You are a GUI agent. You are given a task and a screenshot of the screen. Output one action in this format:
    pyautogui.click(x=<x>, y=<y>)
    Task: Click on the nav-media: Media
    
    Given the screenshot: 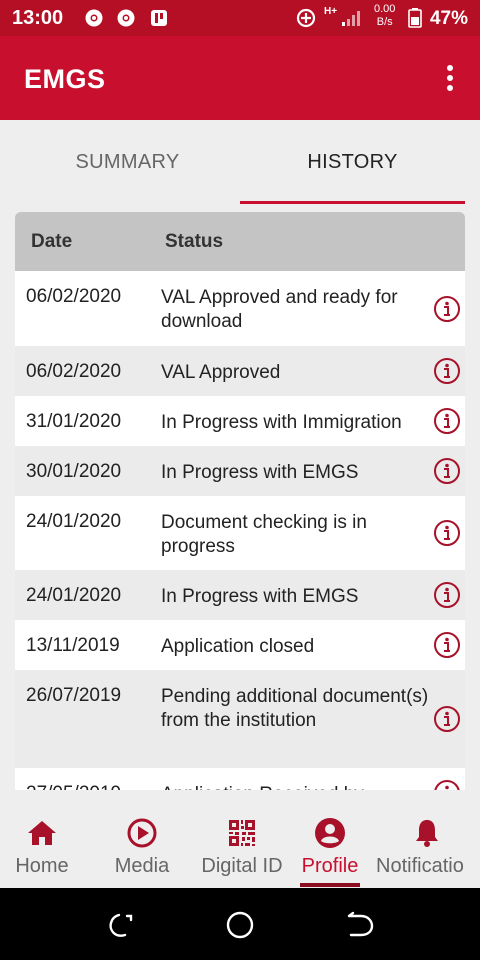 What is the action you would take?
    pyautogui.click(x=142, y=839)
    